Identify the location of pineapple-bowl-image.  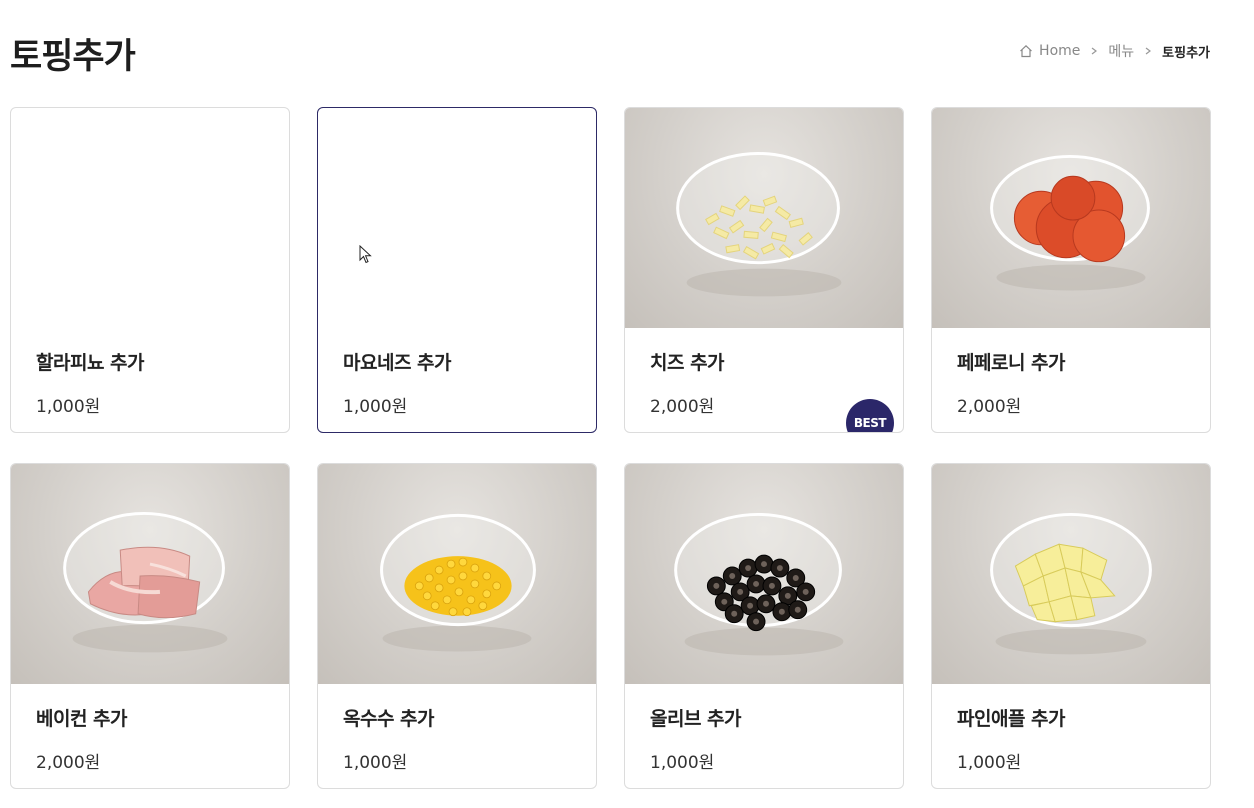
(1071, 574).